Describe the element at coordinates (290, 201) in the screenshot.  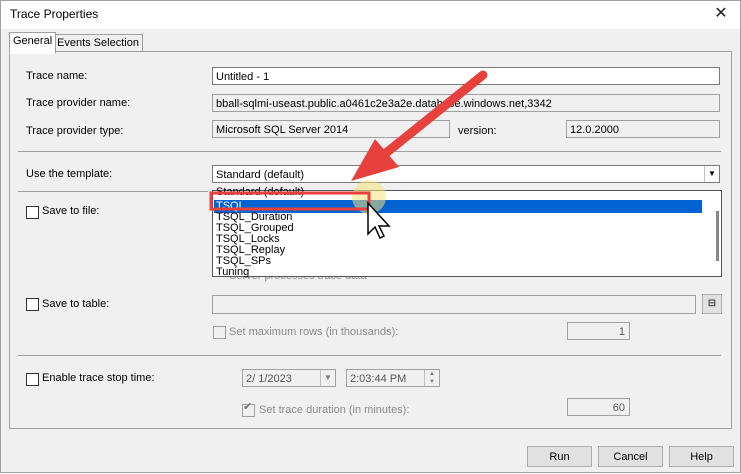
I see `tsql-highlight-box` at that location.